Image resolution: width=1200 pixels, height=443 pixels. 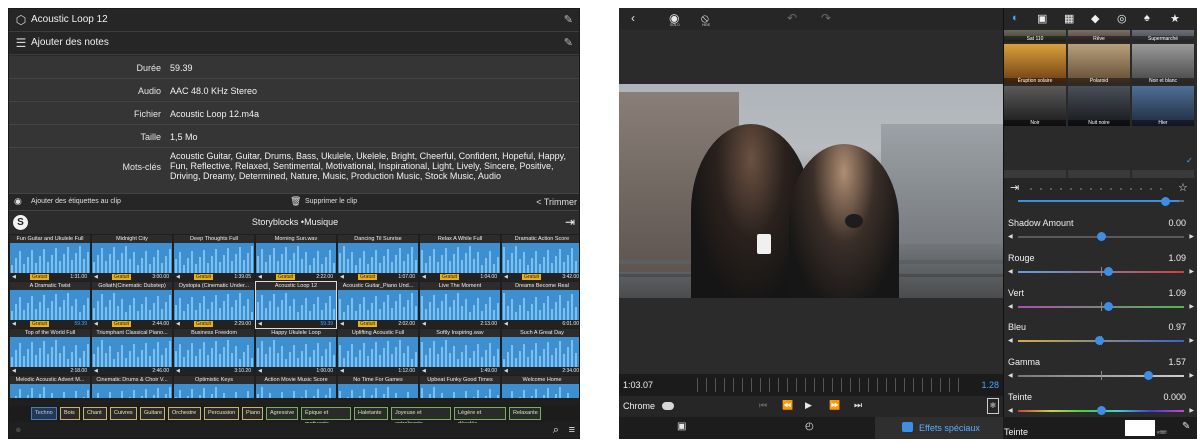 What do you see at coordinates (76, 201) in the screenshot?
I see `add-tags-button: Ajouter des étiquettes au clip` at bounding box center [76, 201].